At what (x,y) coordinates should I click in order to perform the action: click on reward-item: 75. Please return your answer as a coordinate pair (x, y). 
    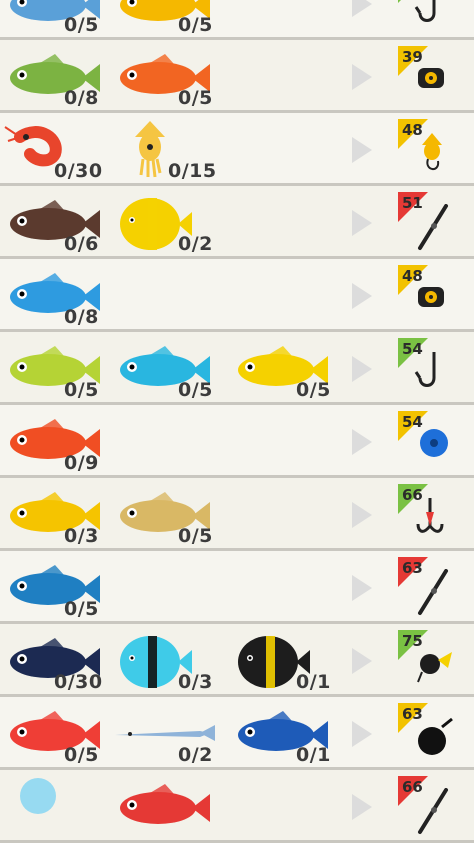
    Looking at the image, I should click on (430, 661).